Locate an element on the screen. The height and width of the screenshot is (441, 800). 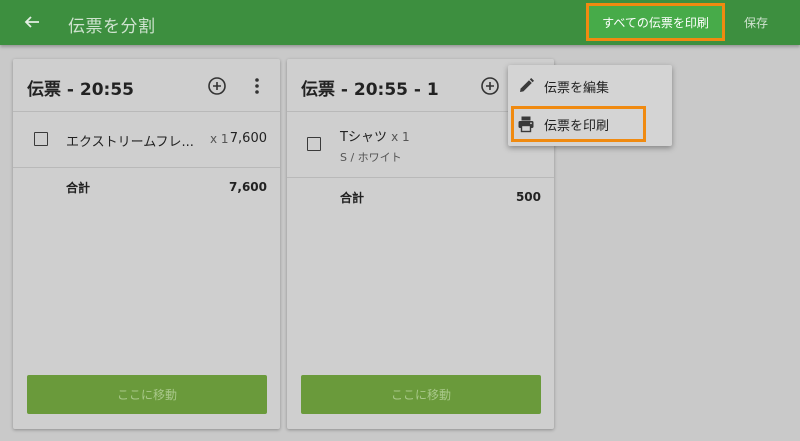
print-ticket-label: 伝票を印刷 is located at coordinates (577, 126).